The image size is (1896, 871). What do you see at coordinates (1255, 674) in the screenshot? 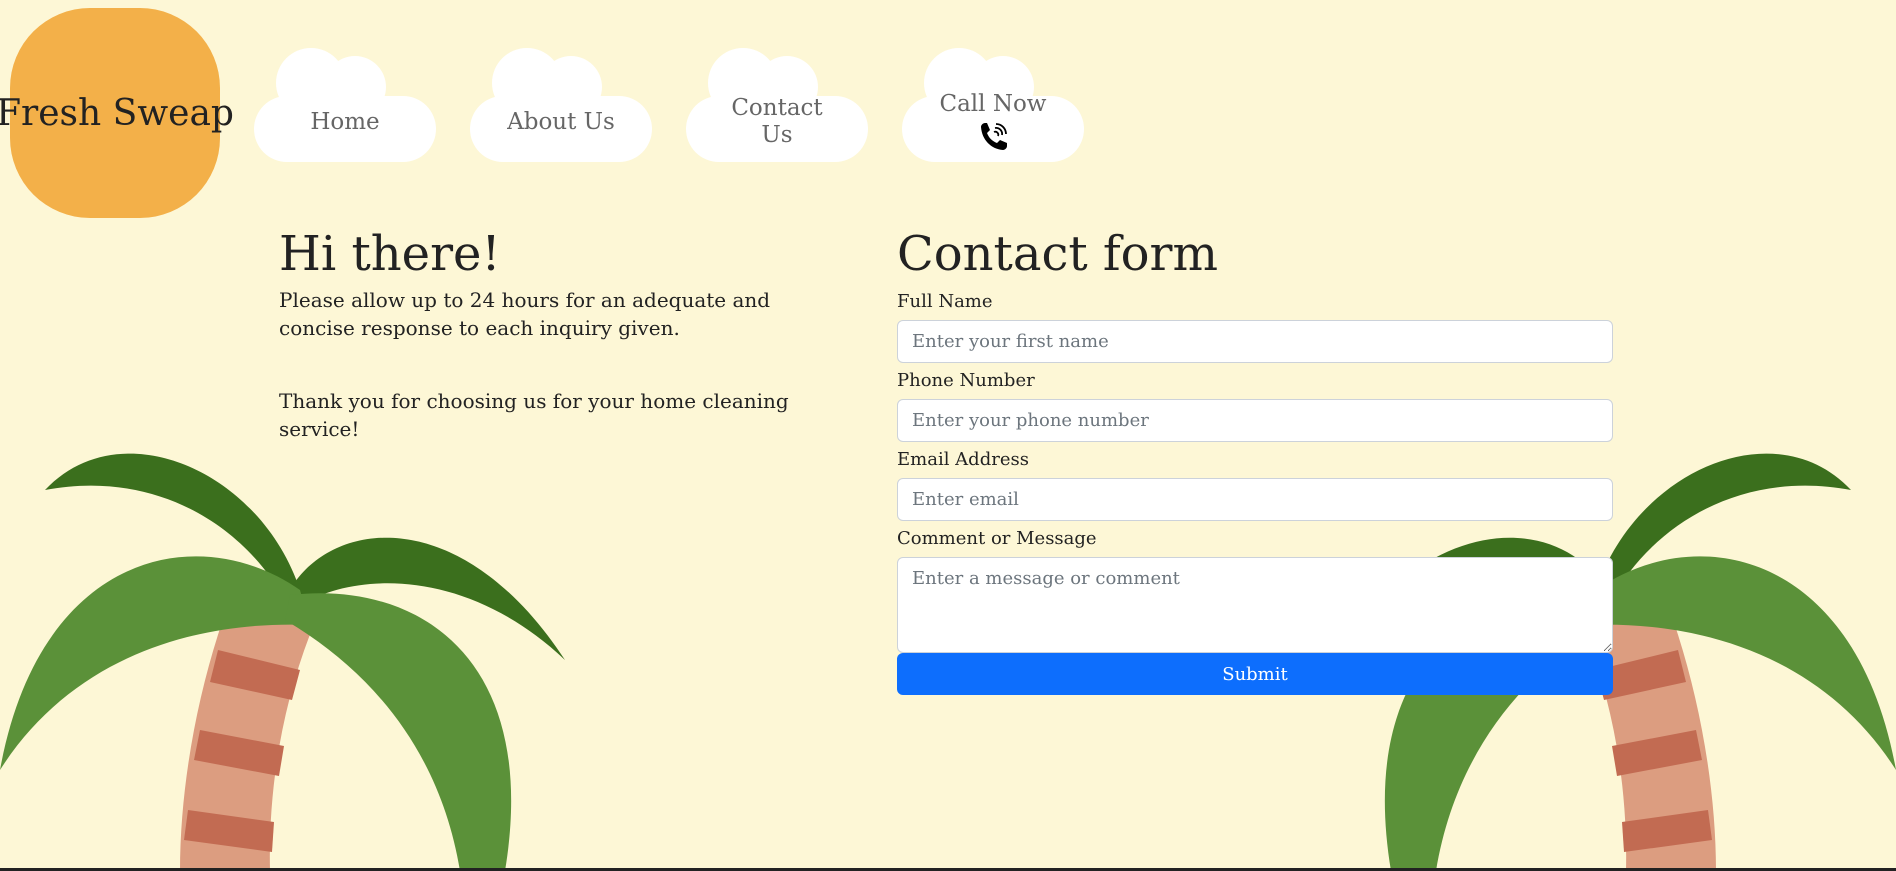
I see `submit-button: Submit` at bounding box center [1255, 674].